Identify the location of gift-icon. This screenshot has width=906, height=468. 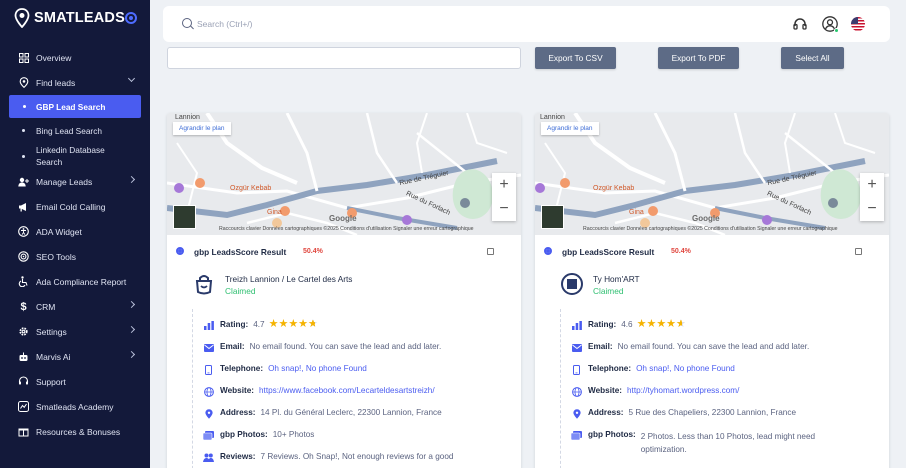
(23, 431).